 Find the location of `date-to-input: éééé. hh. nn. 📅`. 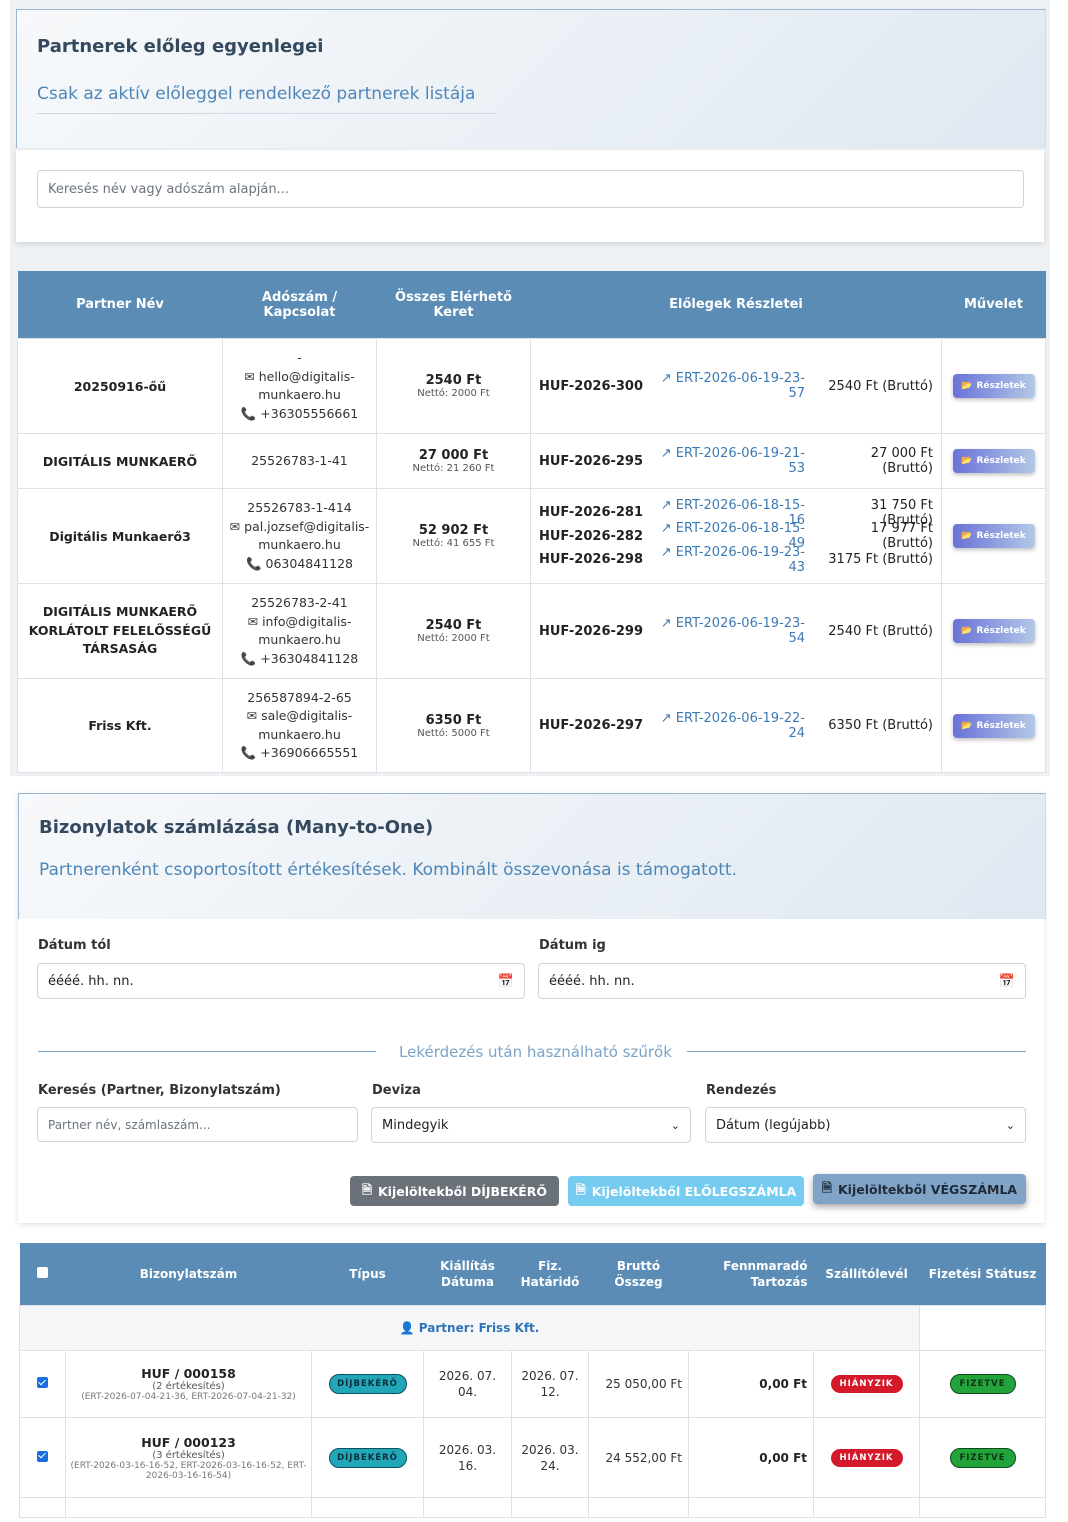

date-to-input: éééé. hh. nn. 📅 is located at coordinates (782, 981).